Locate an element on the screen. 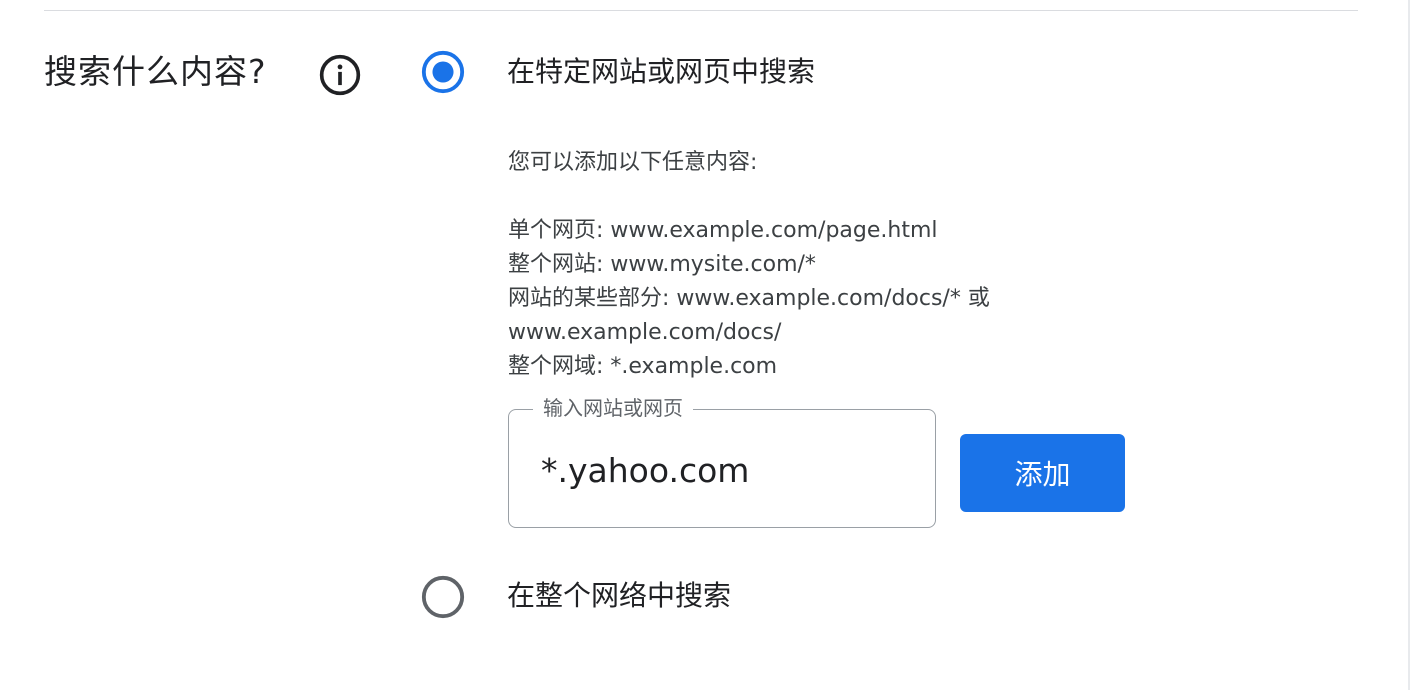  info-icon is located at coordinates (340, 75).